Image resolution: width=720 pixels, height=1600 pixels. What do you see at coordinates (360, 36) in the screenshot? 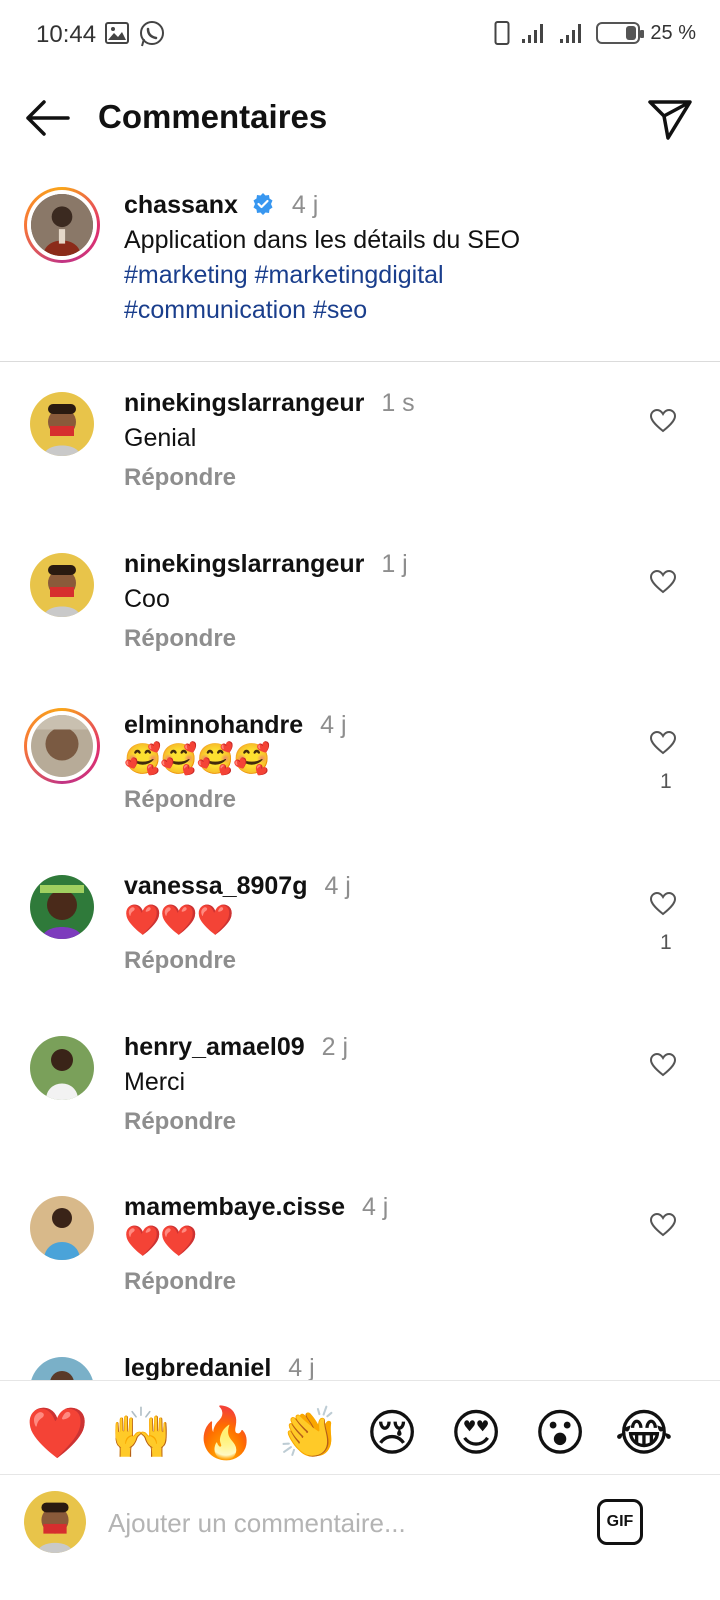
I see `status-bar: 10:44 25 %` at bounding box center [360, 36].